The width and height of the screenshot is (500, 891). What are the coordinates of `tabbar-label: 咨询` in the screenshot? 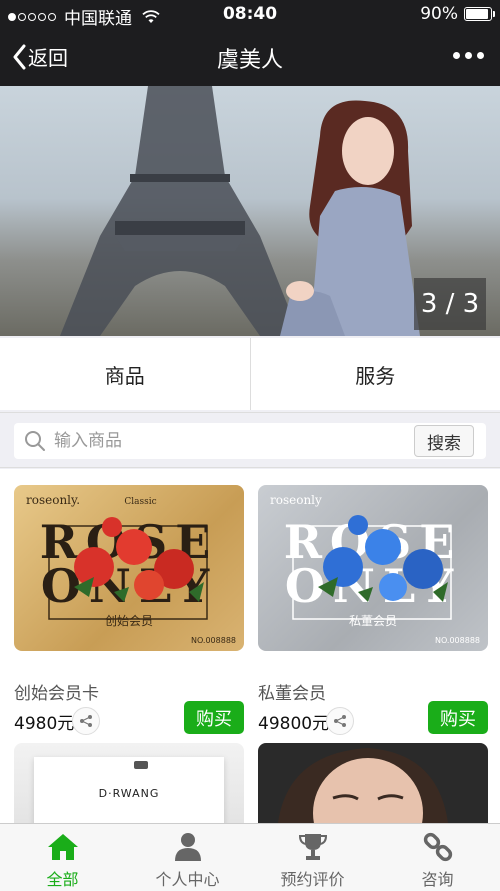 It's located at (437, 879).